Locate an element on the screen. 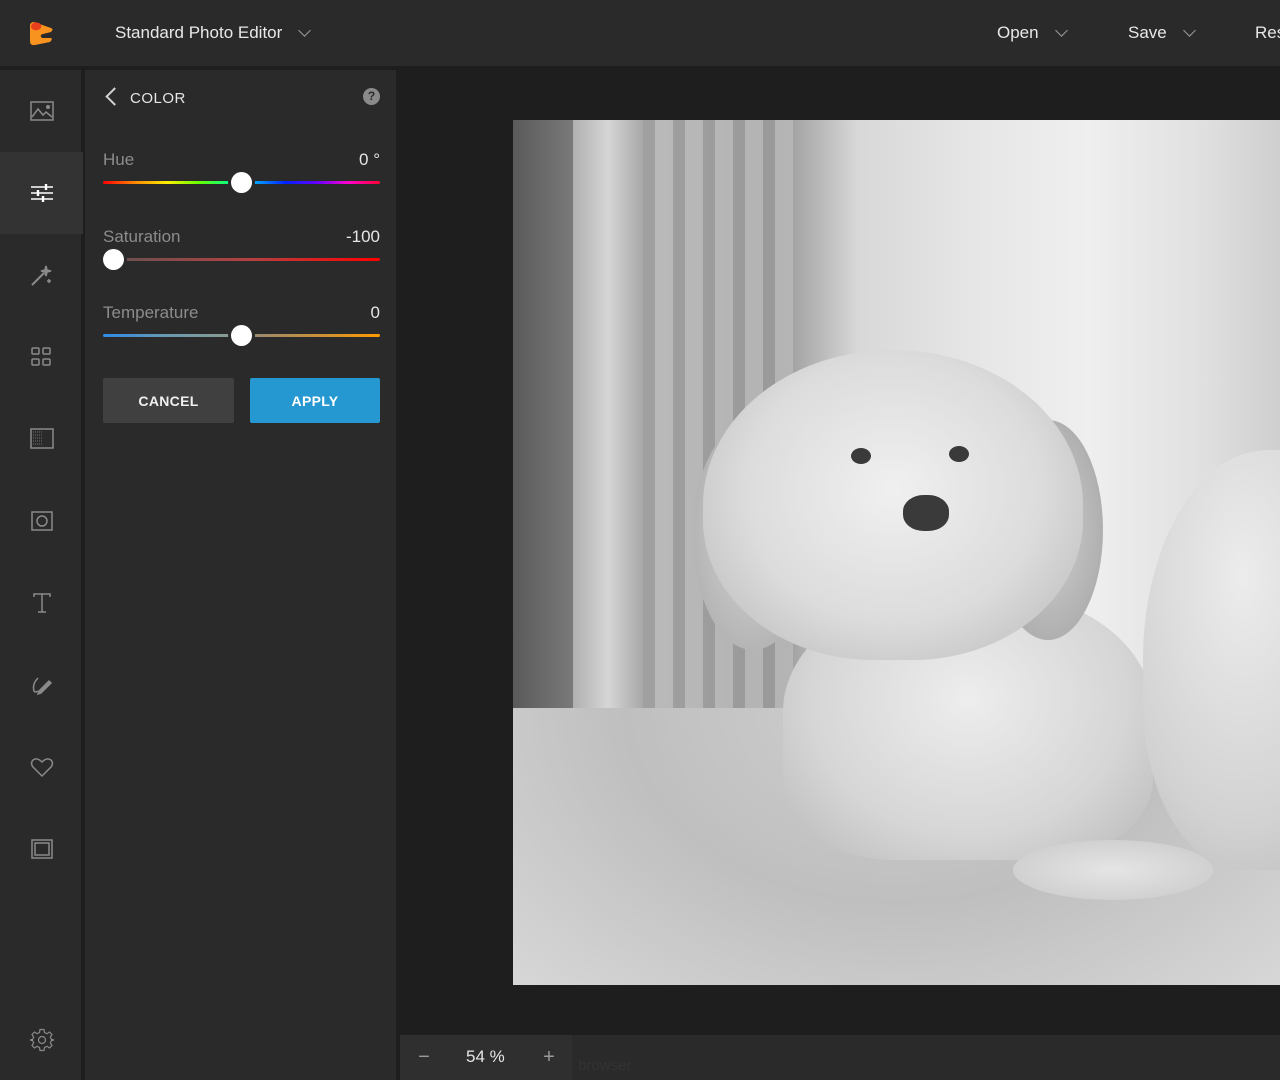 The image size is (1280, 1080). apply-button: APPLY is located at coordinates (315, 400).